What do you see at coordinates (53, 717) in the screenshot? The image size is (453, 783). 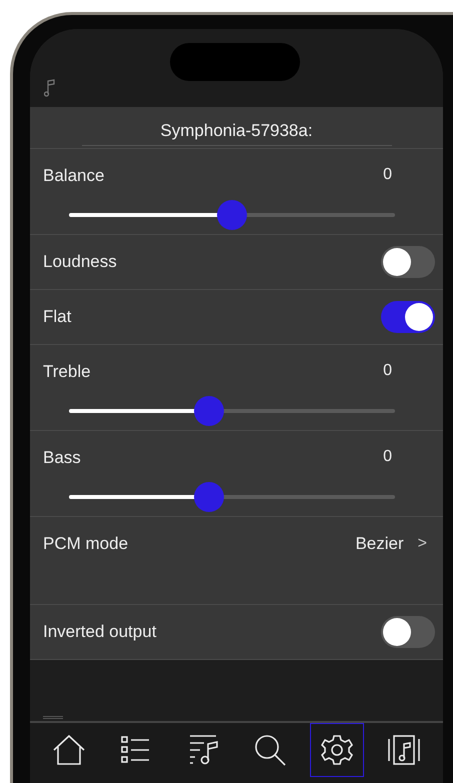 I see `drag-handle` at bounding box center [53, 717].